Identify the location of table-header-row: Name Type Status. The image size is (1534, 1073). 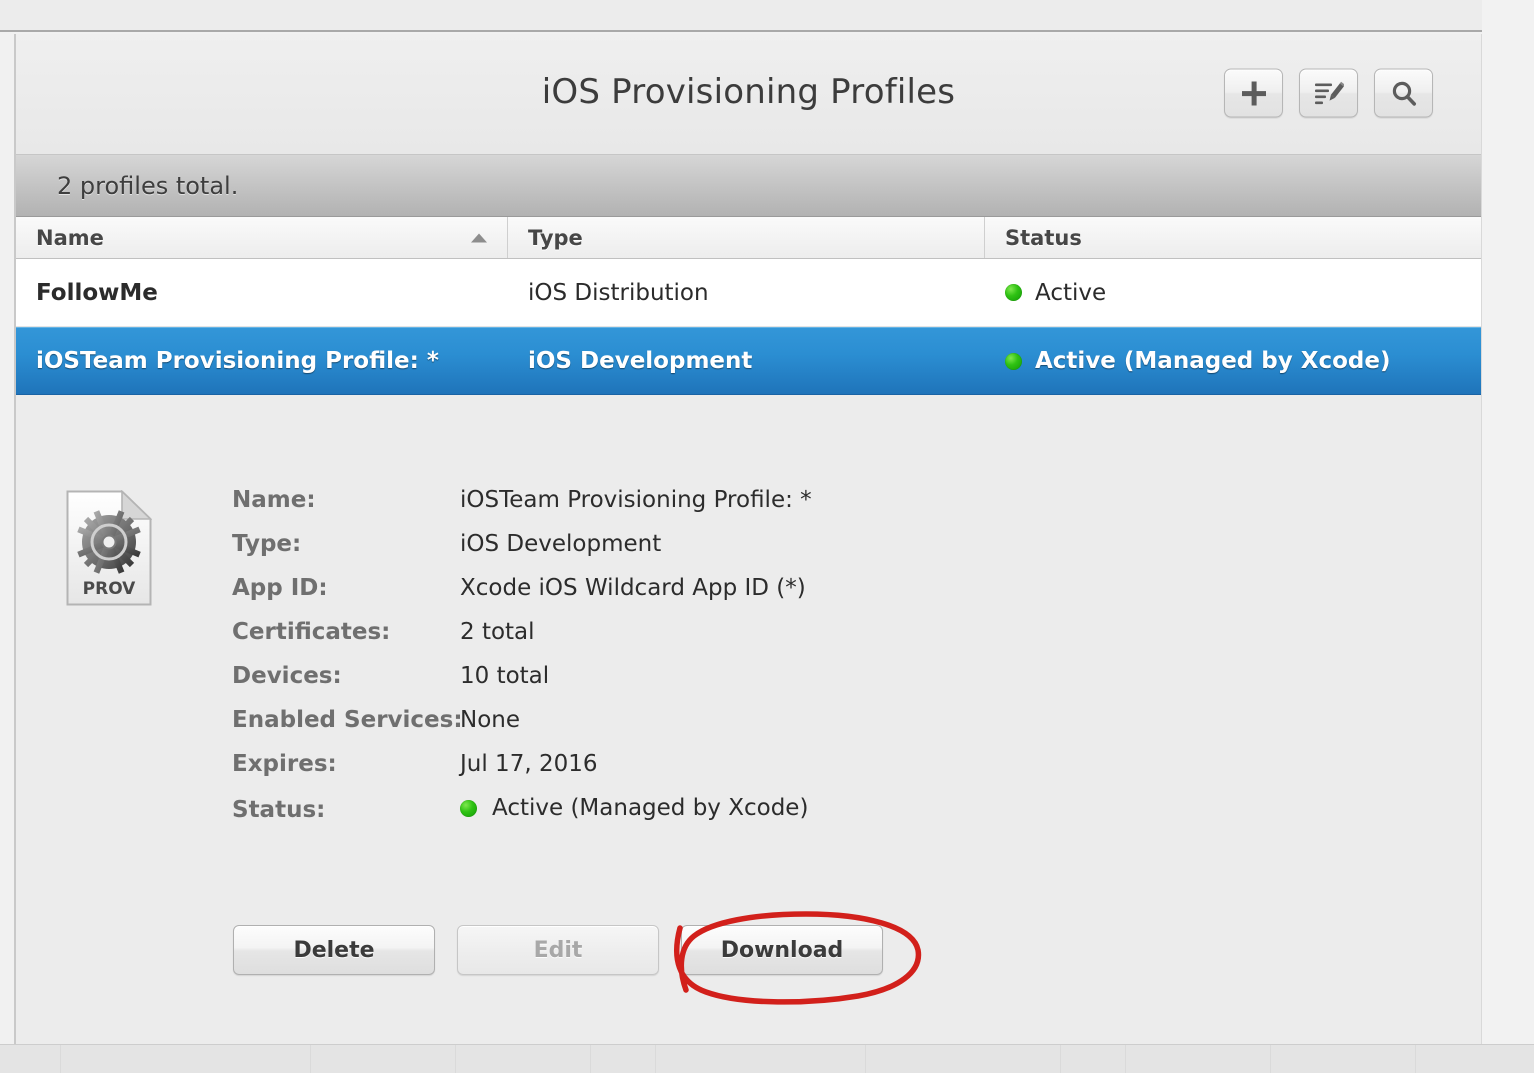
(748, 238).